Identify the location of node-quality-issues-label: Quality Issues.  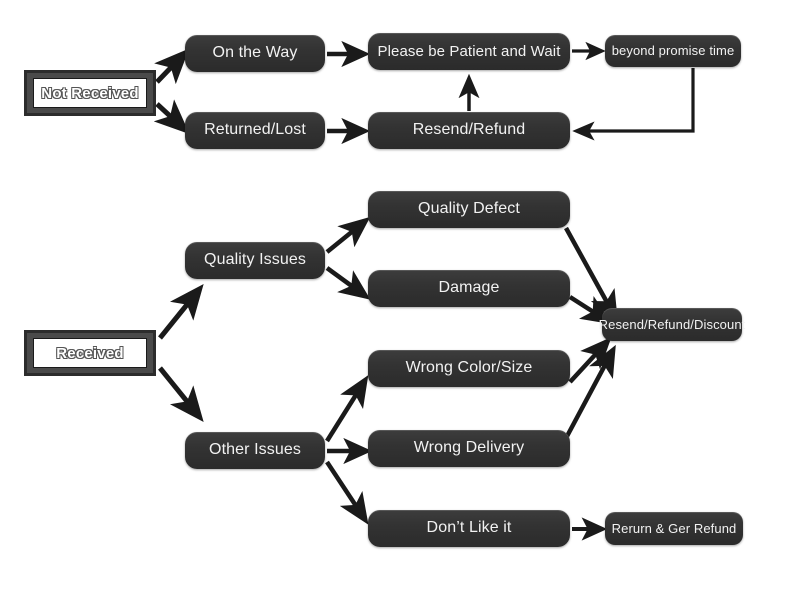
(255, 260).